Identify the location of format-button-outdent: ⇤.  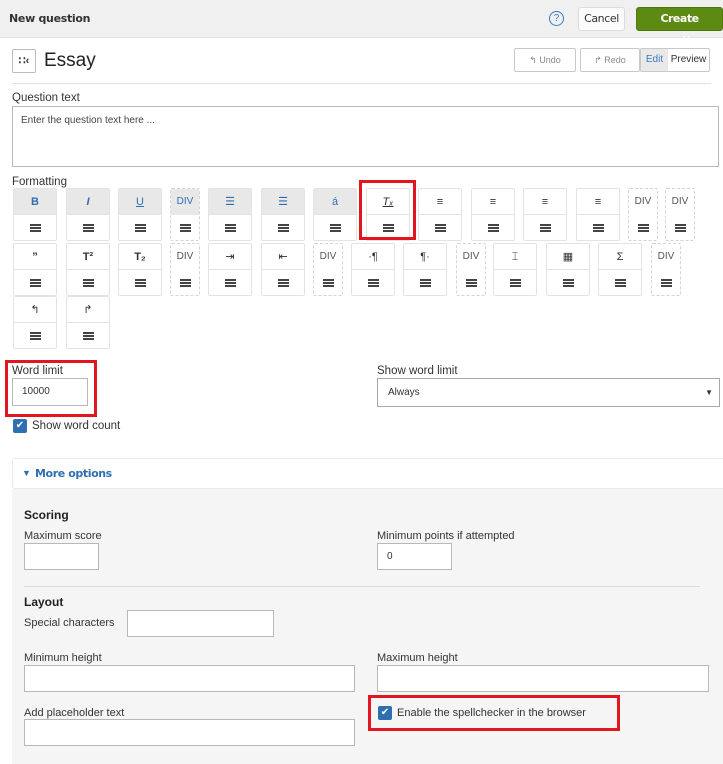
(283, 269).